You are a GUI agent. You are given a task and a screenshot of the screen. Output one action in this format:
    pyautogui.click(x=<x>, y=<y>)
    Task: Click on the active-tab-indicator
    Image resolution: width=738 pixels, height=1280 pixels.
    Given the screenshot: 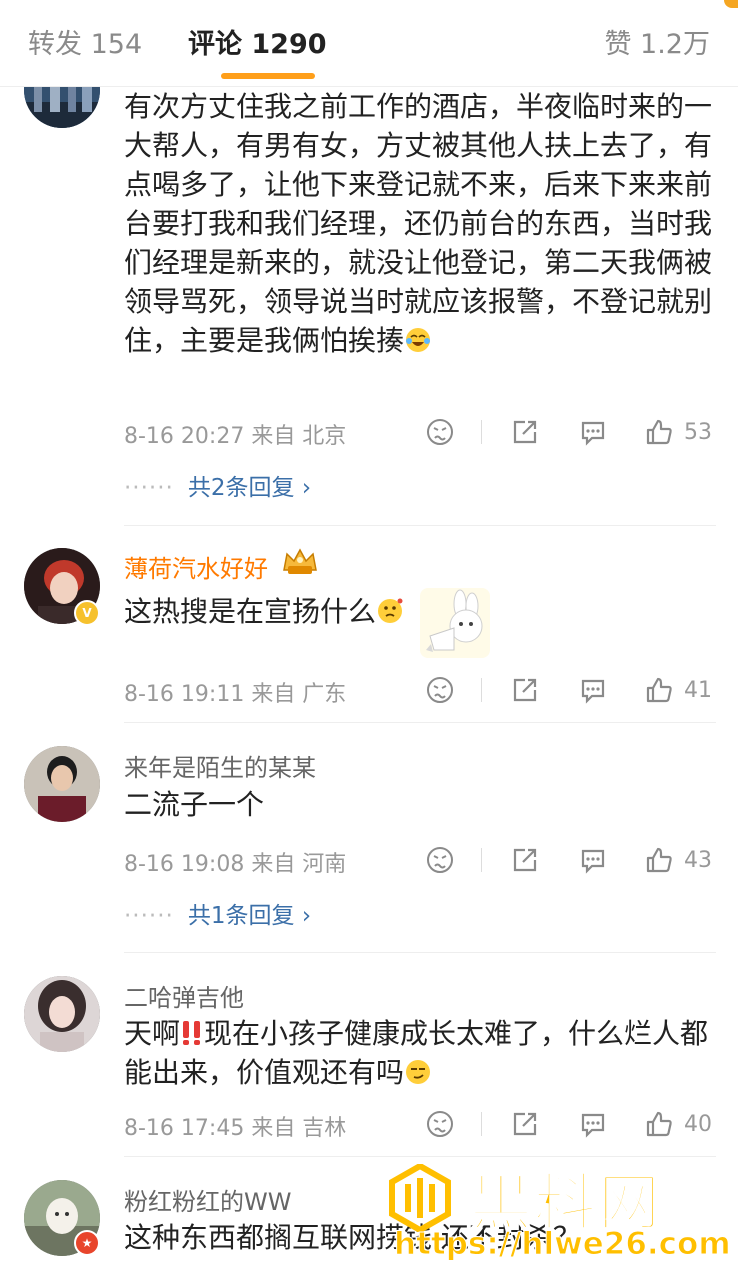 What is the action you would take?
    pyautogui.click(x=268, y=76)
    